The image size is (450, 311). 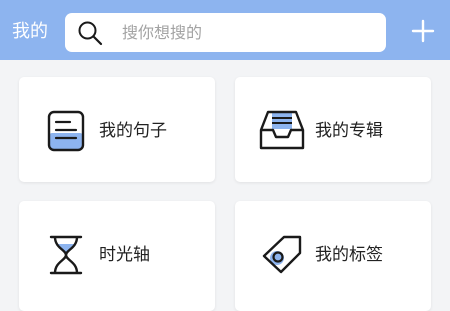 What do you see at coordinates (282, 130) in the screenshot?
I see `inbox-tray-icon` at bounding box center [282, 130].